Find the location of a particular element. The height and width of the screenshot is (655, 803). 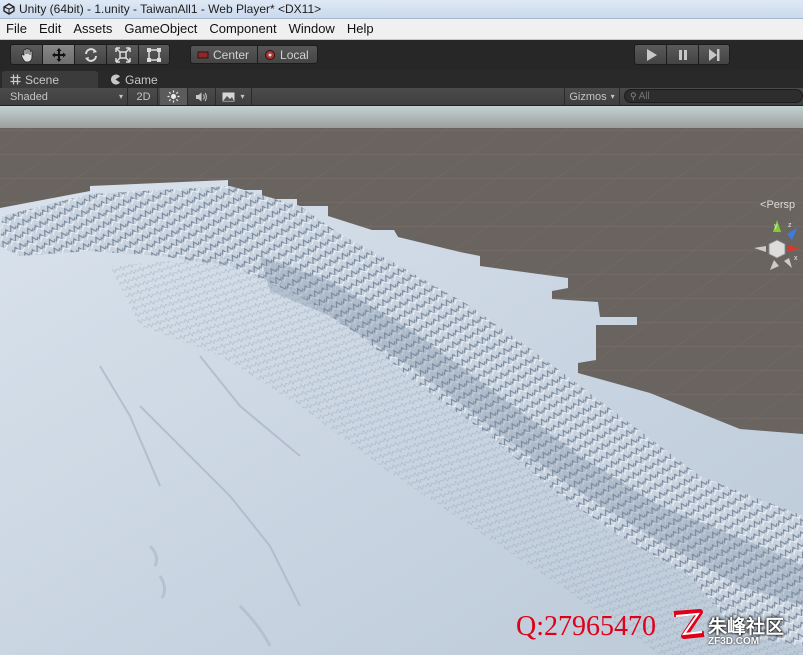

mode-2d-label: 2D is located at coordinates (143, 96).